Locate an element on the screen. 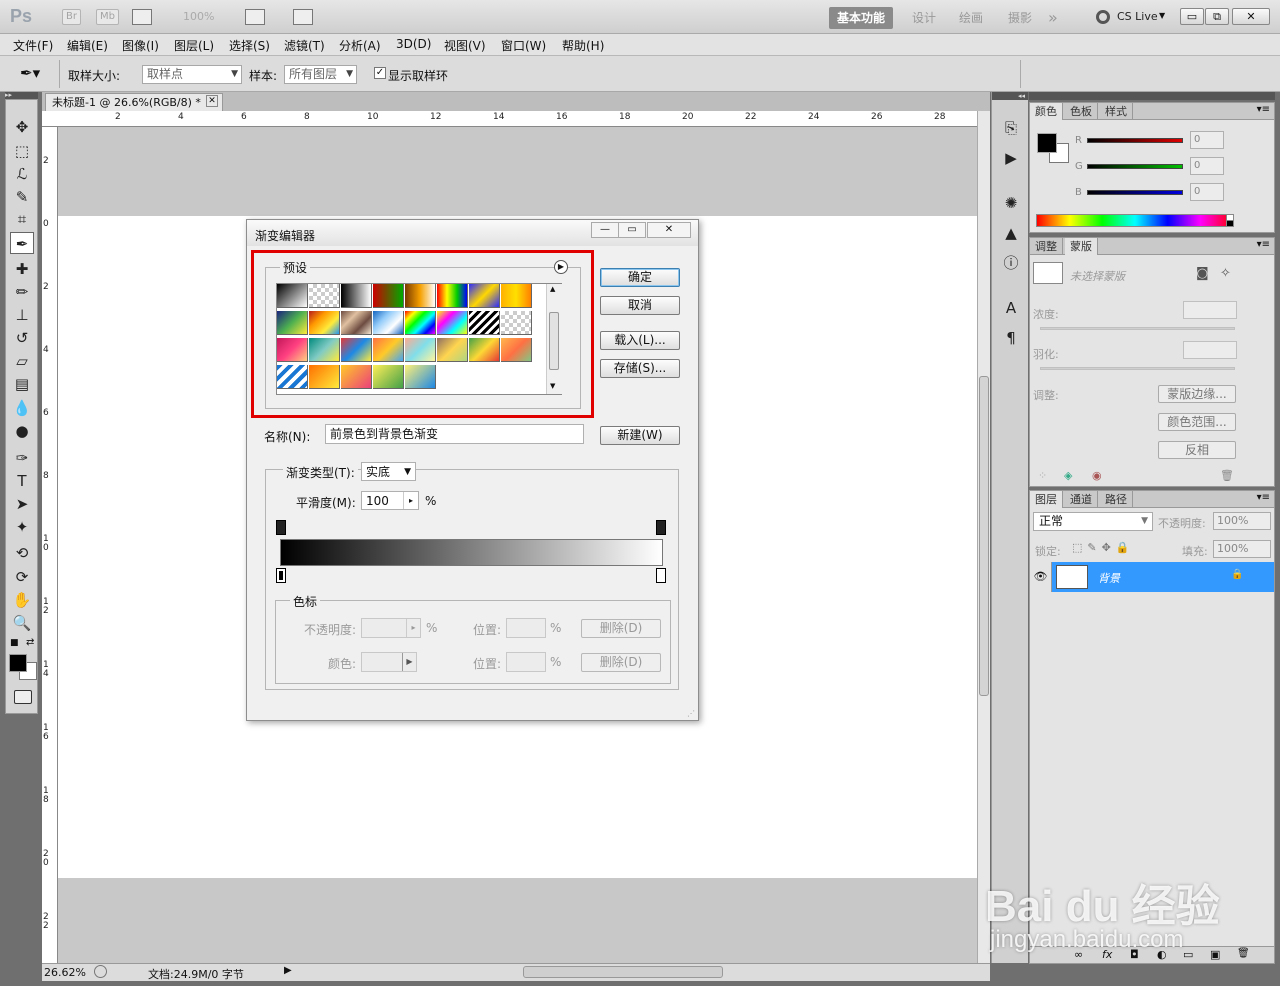 The width and height of the screenshot is (1280, 986). delete-layer-icon: 🗑 is located at coordinates (1243, 953).